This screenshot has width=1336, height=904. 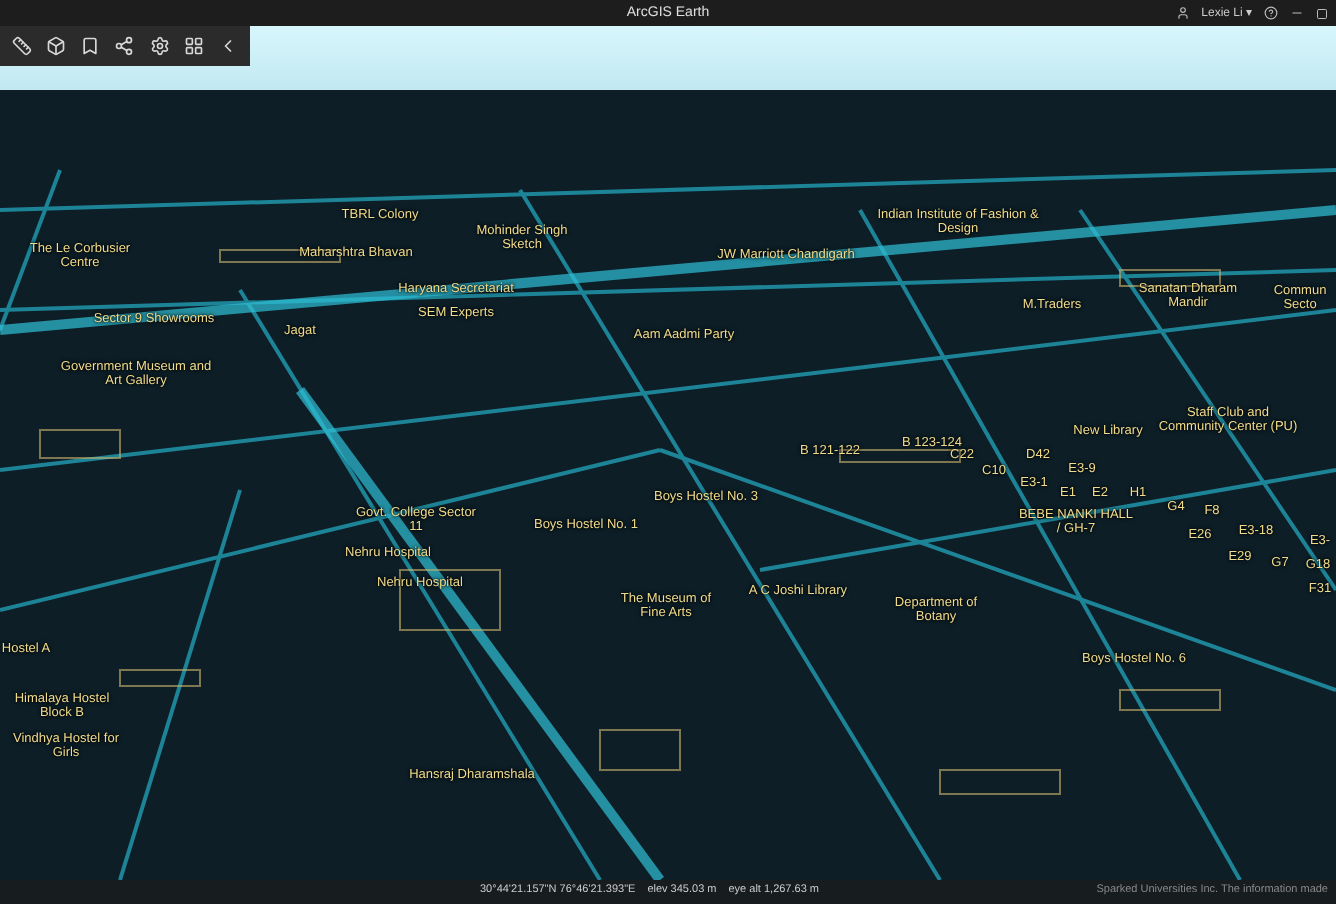 I want to click on cube-icon, so click(x=55, y=46).